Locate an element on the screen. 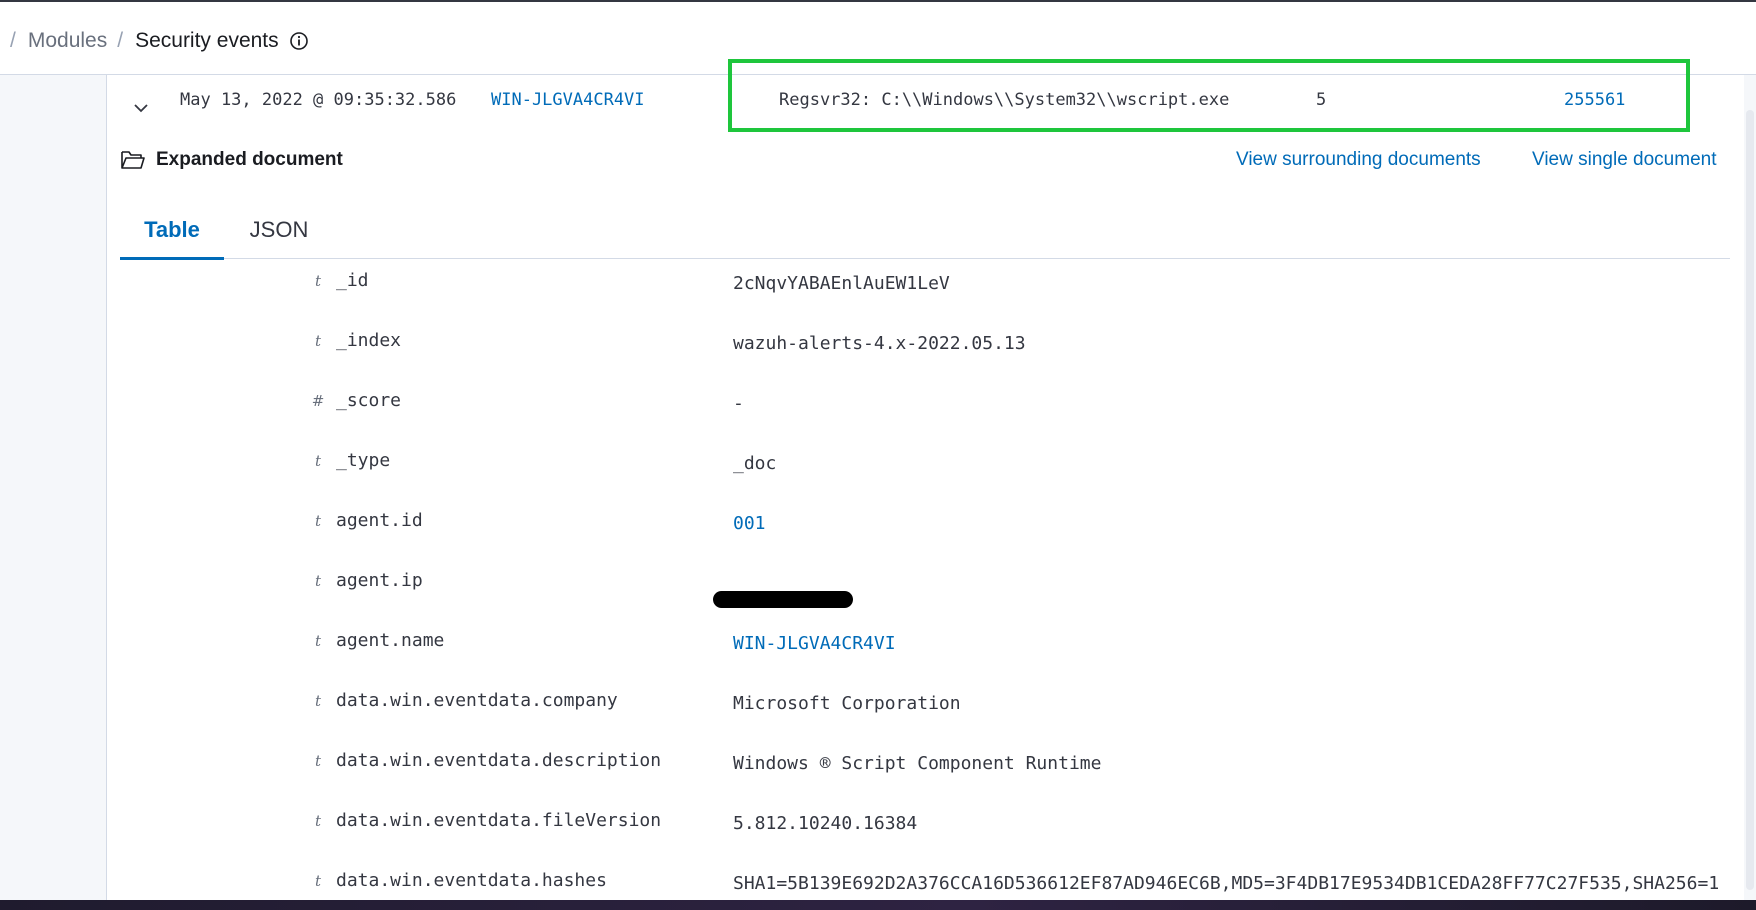 This screenshot has width=1756, height=910. field-value-link: 001 is located at coordinates (749, 523).